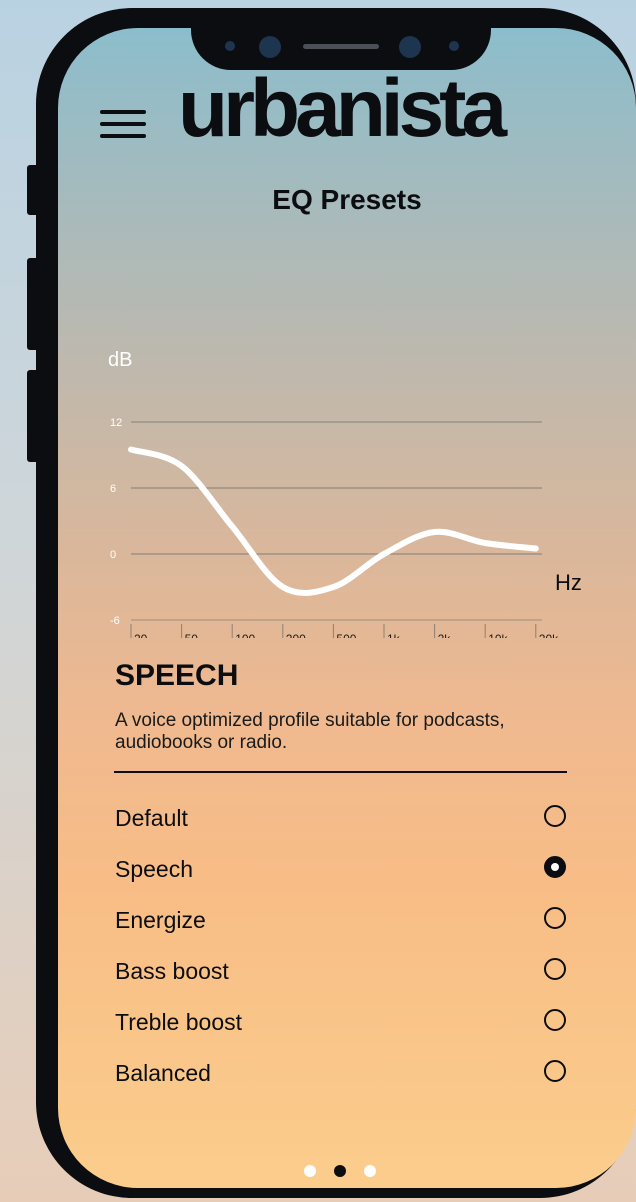  I want to click on ambient-sensor, so click(454, 46).